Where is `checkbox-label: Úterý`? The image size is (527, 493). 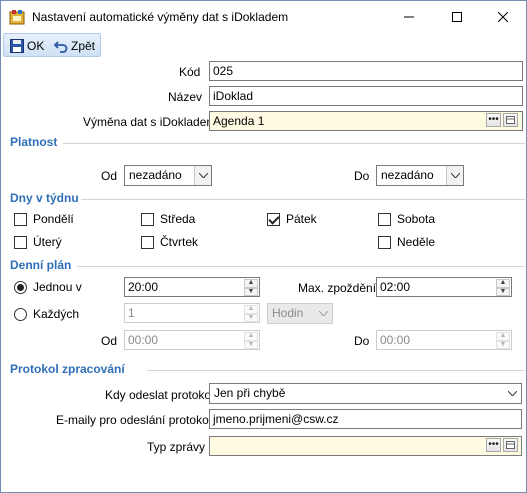 checkbox-label: Úterý is located at coordinates (47, 242).